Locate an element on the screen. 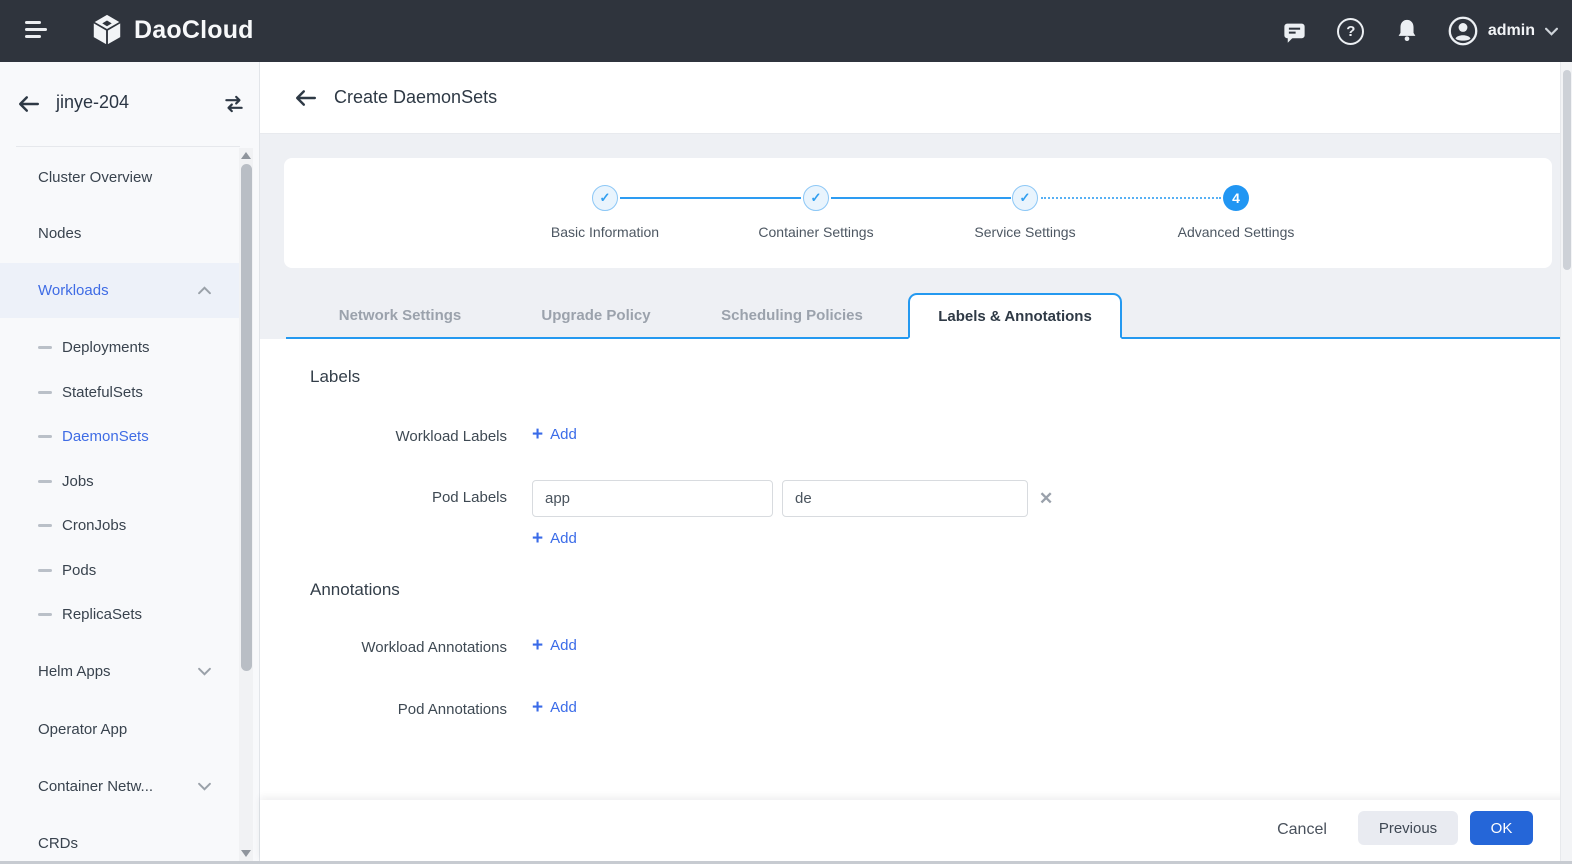 The image size is (1572, 864). sidebar-item-cluster-overview: Cluster Overview is located at coordinates (119, 177).